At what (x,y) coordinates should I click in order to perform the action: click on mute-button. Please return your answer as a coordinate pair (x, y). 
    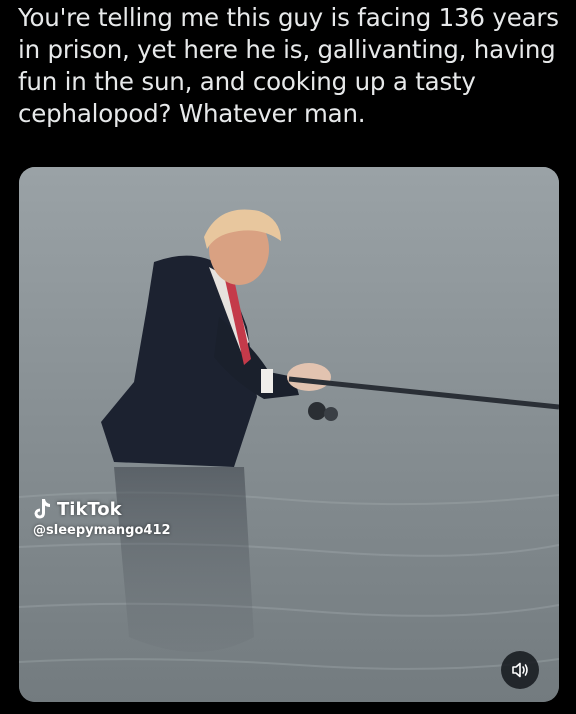
    Looking at the image, I should click on (520, 670).